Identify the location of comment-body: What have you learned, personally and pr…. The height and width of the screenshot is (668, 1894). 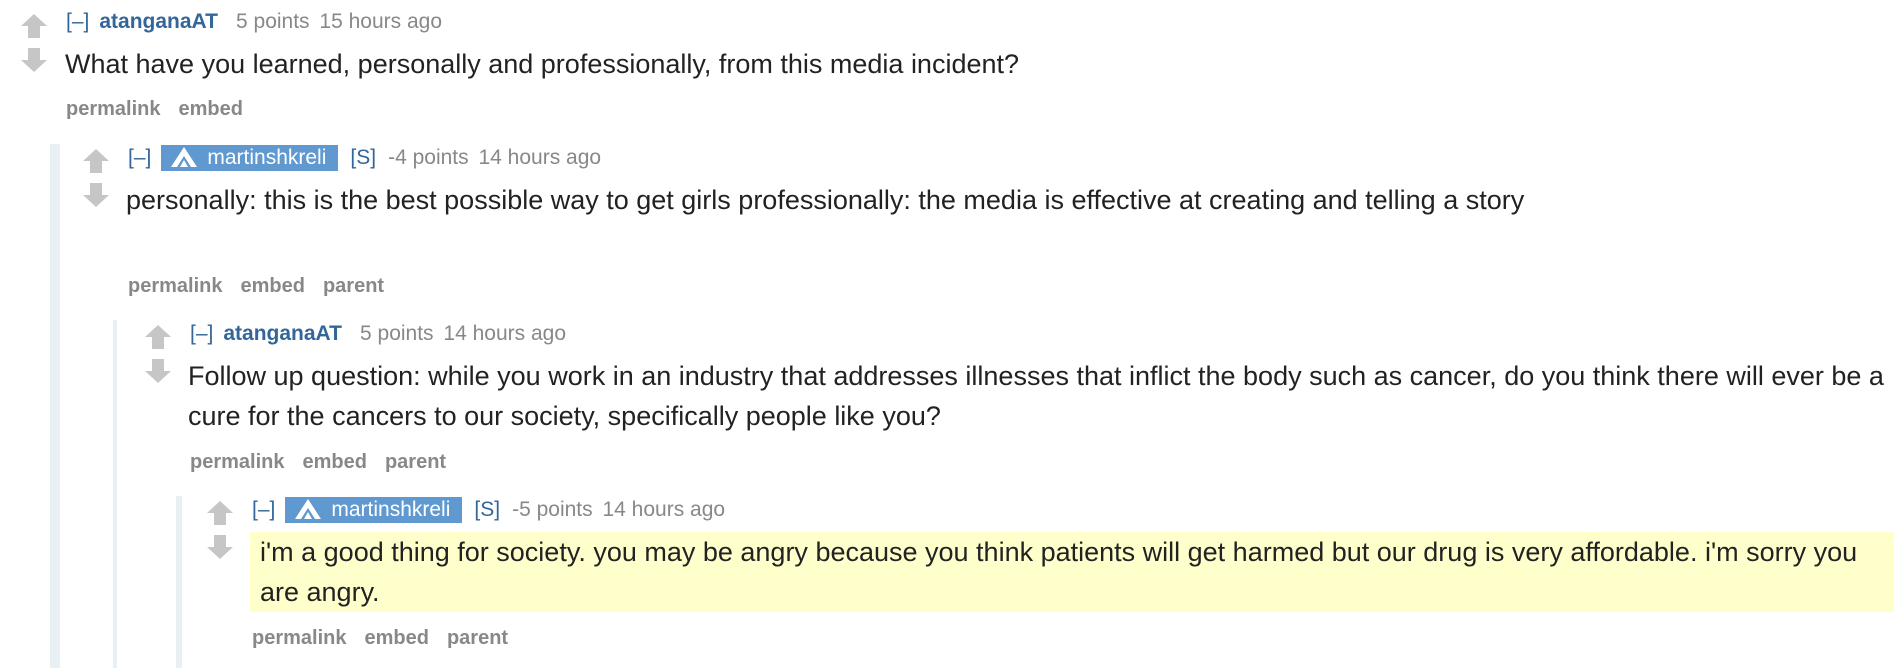
(542, 64).